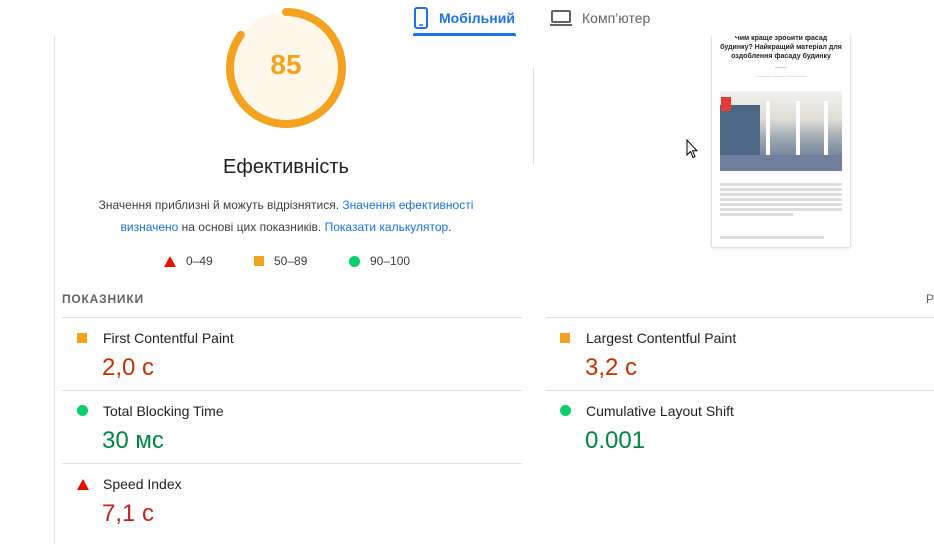  I want to click on metric-si-title: Speed Index, so click(142, 484).